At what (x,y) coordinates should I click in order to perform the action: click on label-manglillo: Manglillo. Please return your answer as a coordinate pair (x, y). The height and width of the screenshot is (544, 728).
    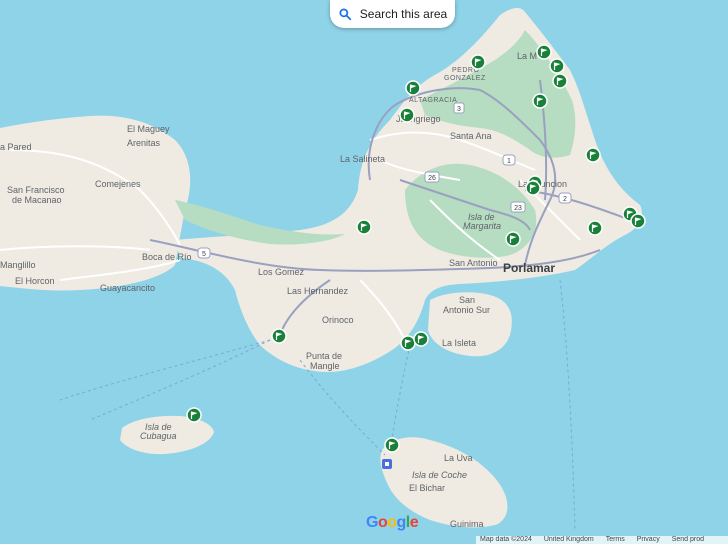
    Looking at the image, I should click on (18, 265).